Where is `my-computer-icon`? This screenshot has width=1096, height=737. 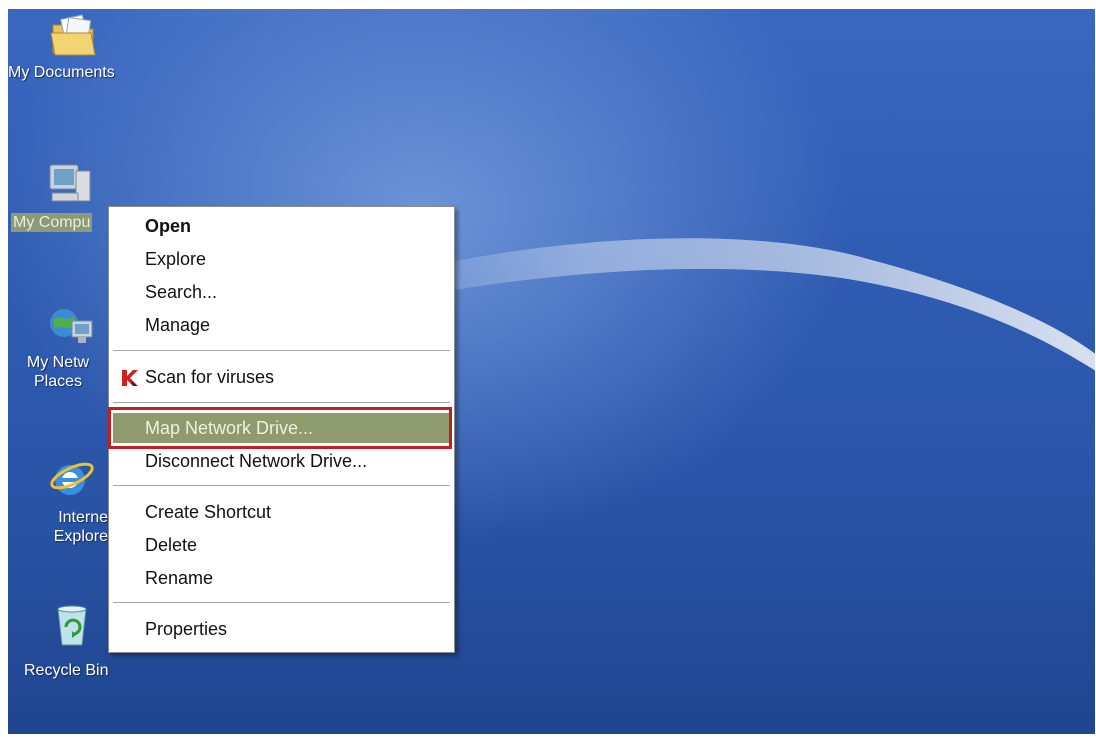
my-computer-icon is located at coordinates (70, 185).